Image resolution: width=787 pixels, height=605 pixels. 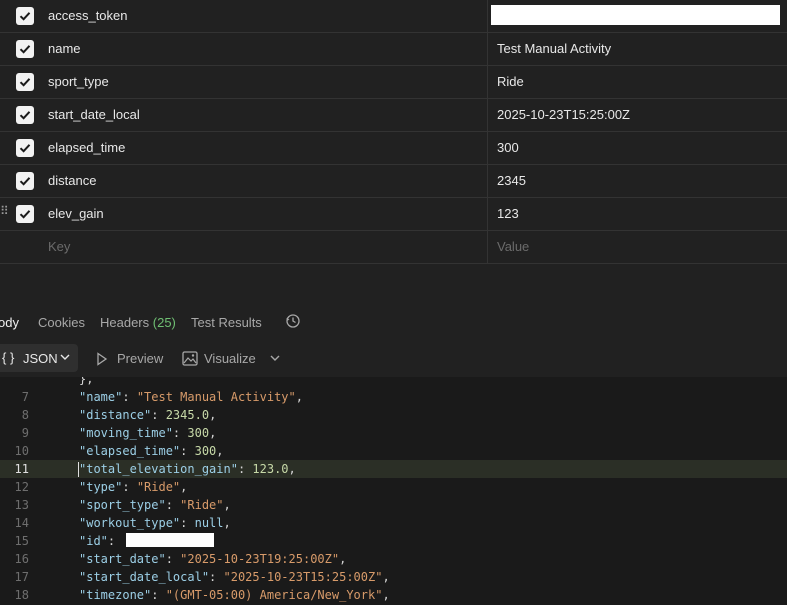 I want to click on param-row: name Test Manual Activity, so click(x=393, y=49).